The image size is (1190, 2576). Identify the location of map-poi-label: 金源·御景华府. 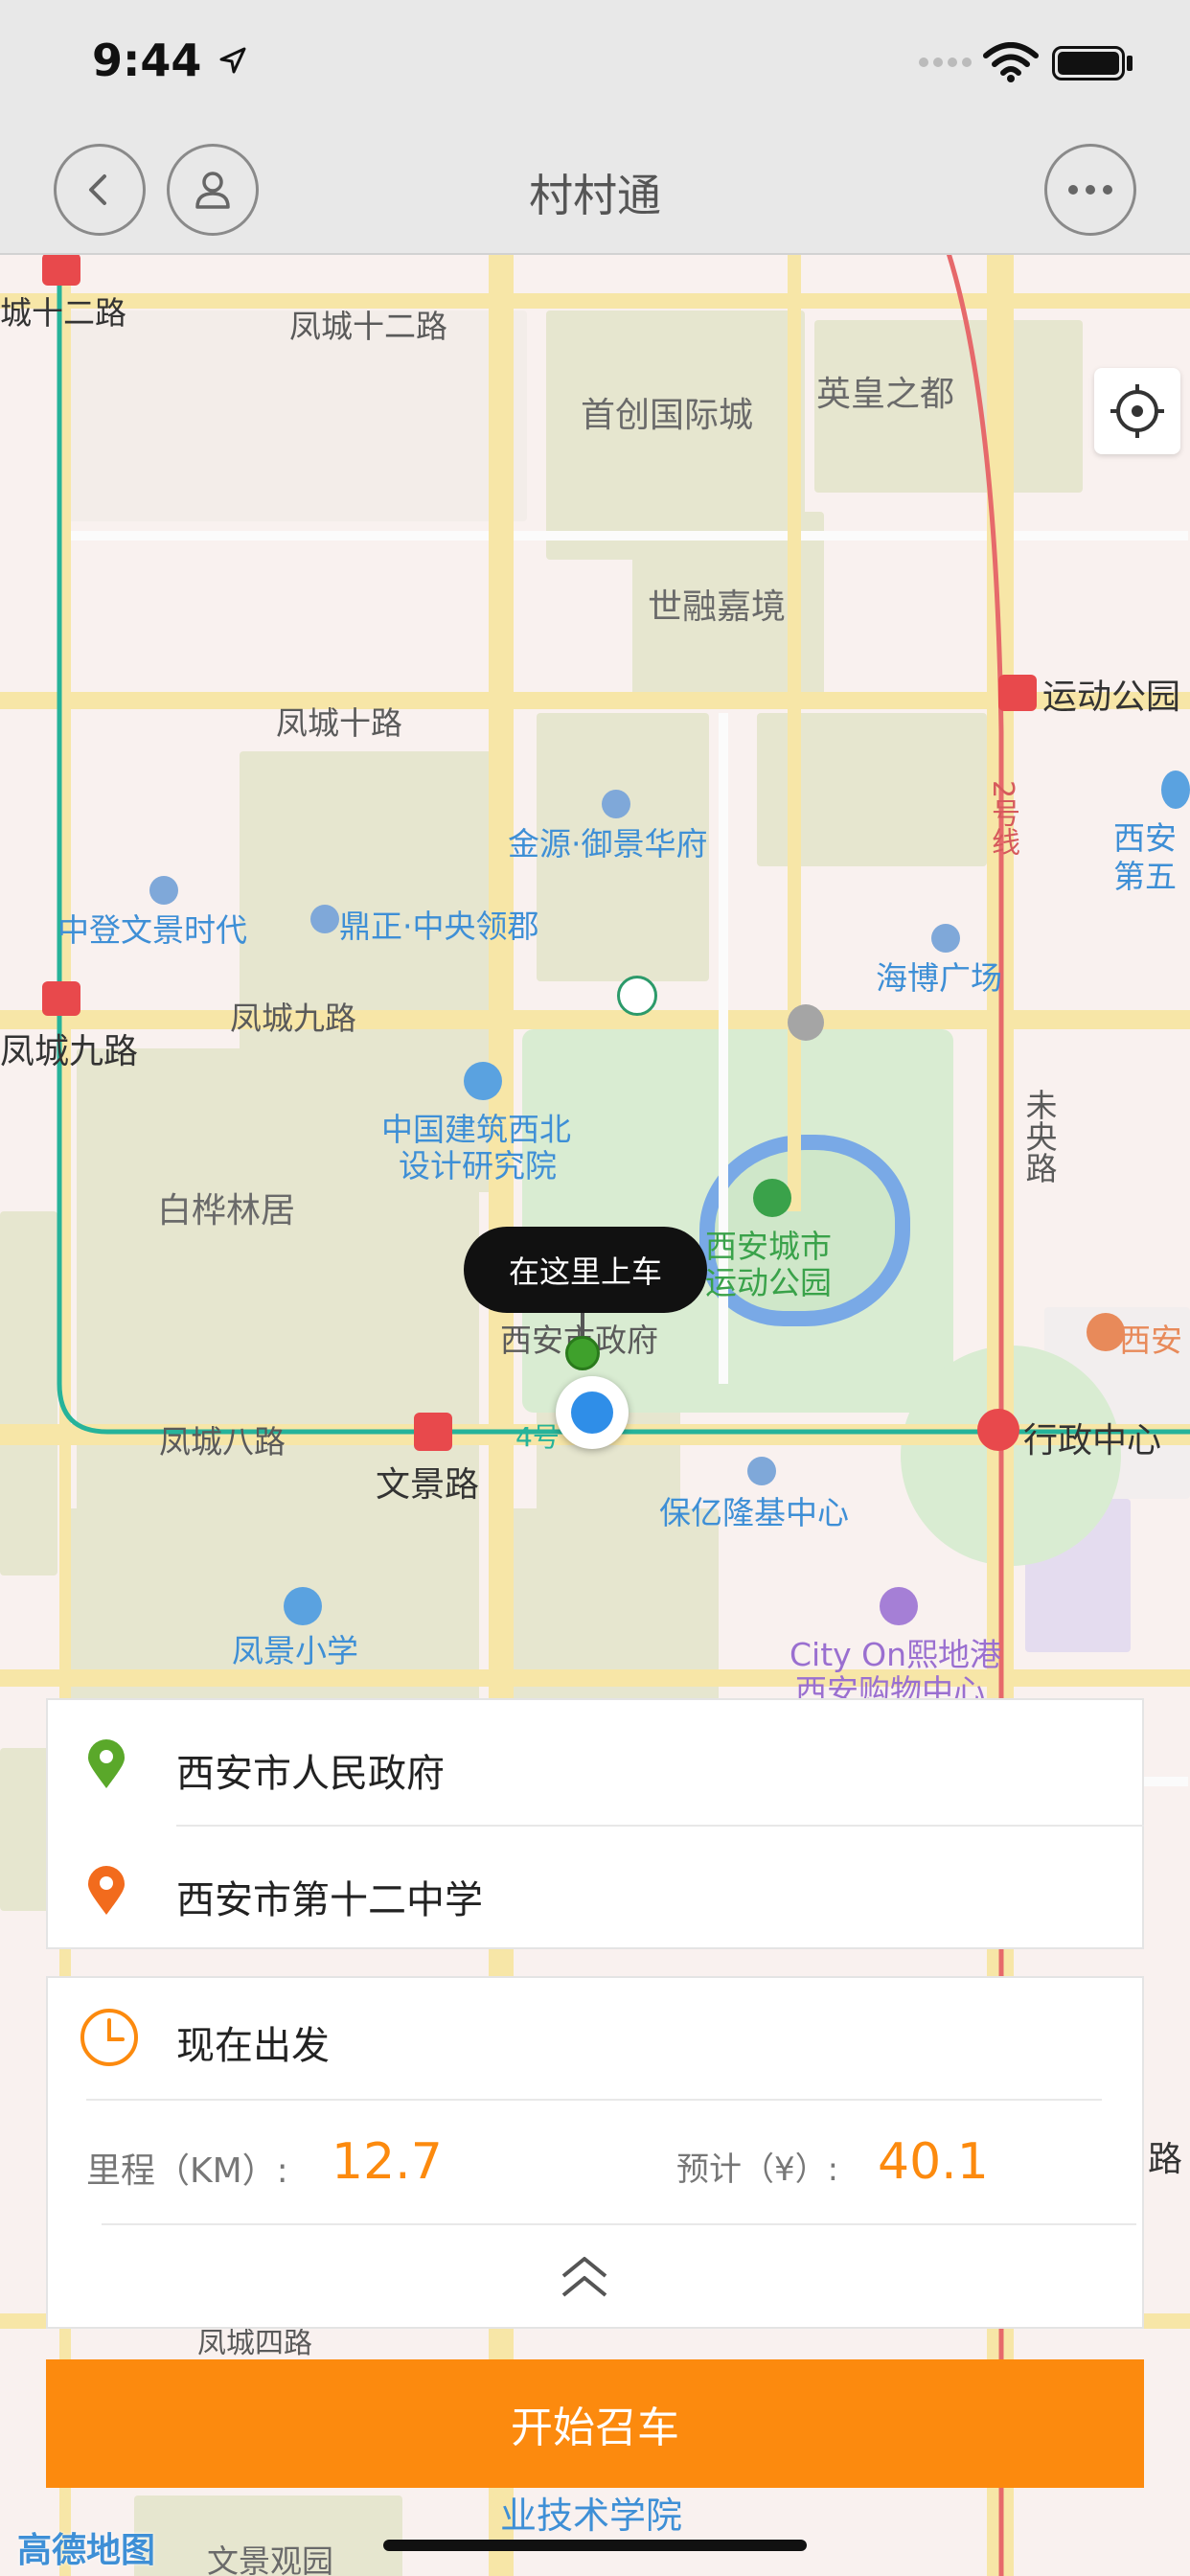
(608, 843).